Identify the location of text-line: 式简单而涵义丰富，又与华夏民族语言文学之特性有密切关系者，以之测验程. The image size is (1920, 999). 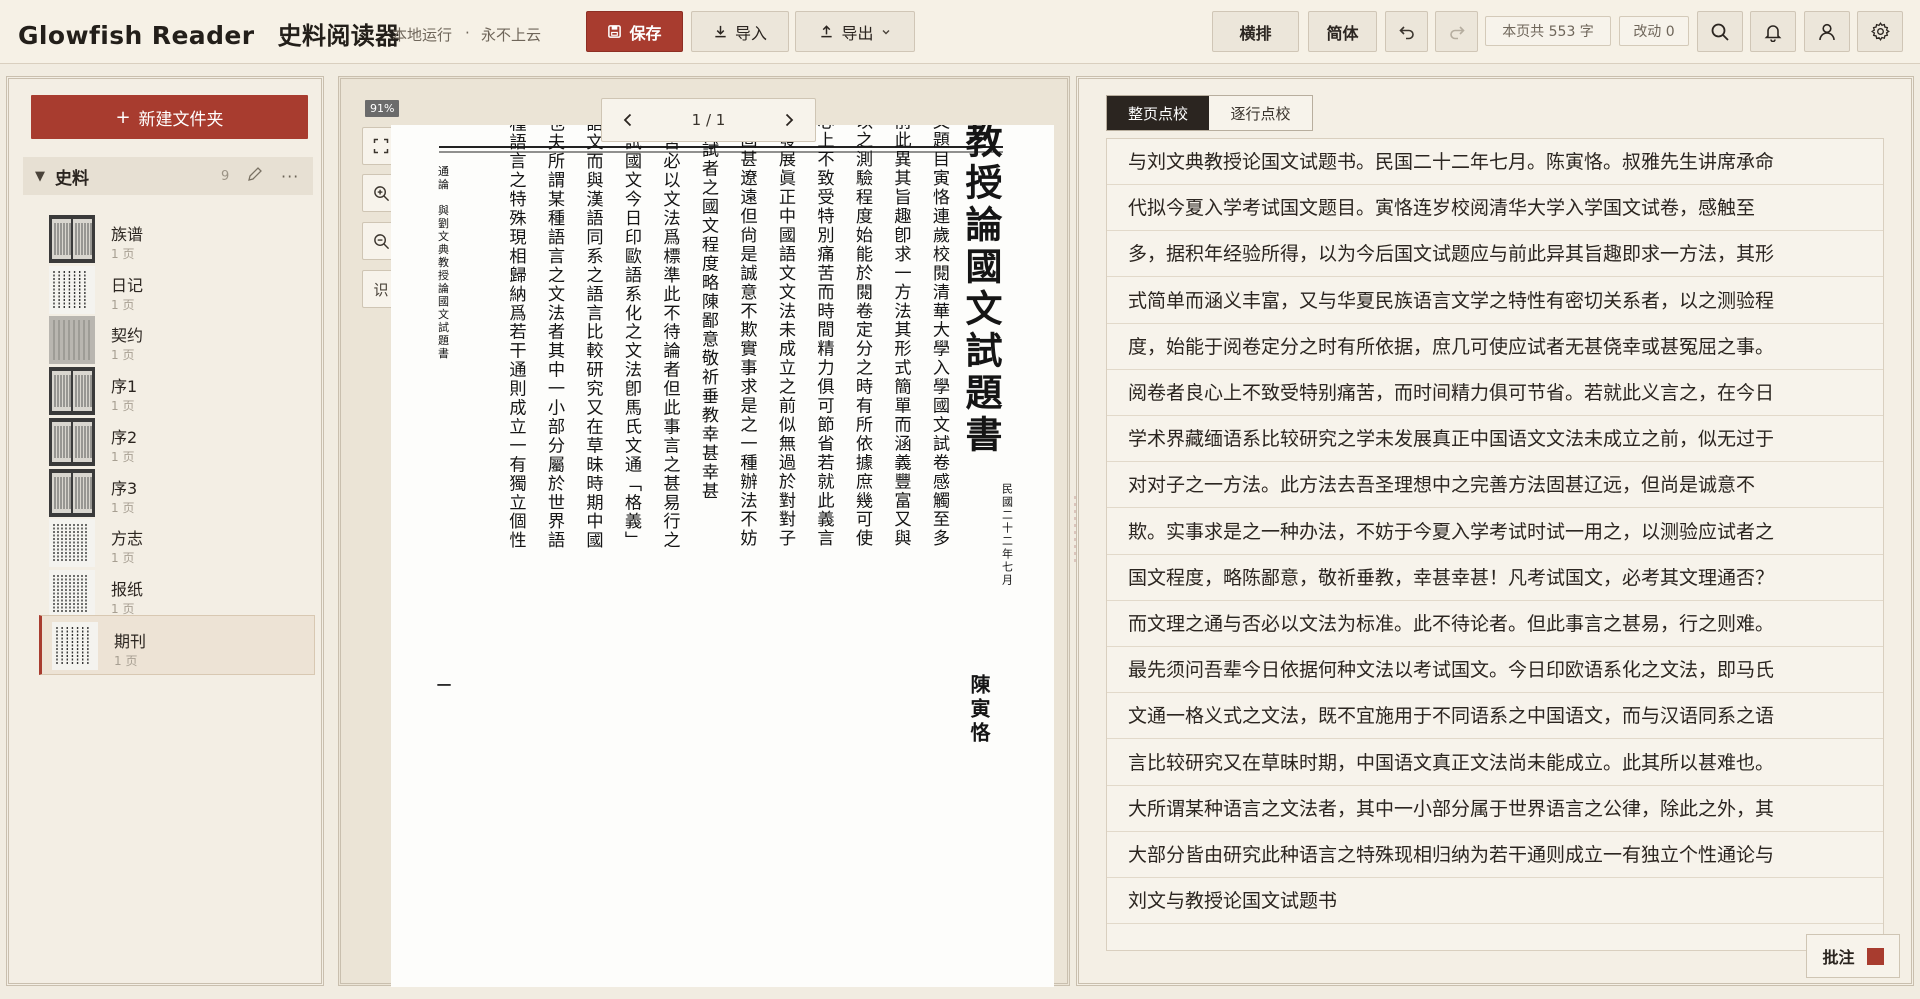
(1495, 301).